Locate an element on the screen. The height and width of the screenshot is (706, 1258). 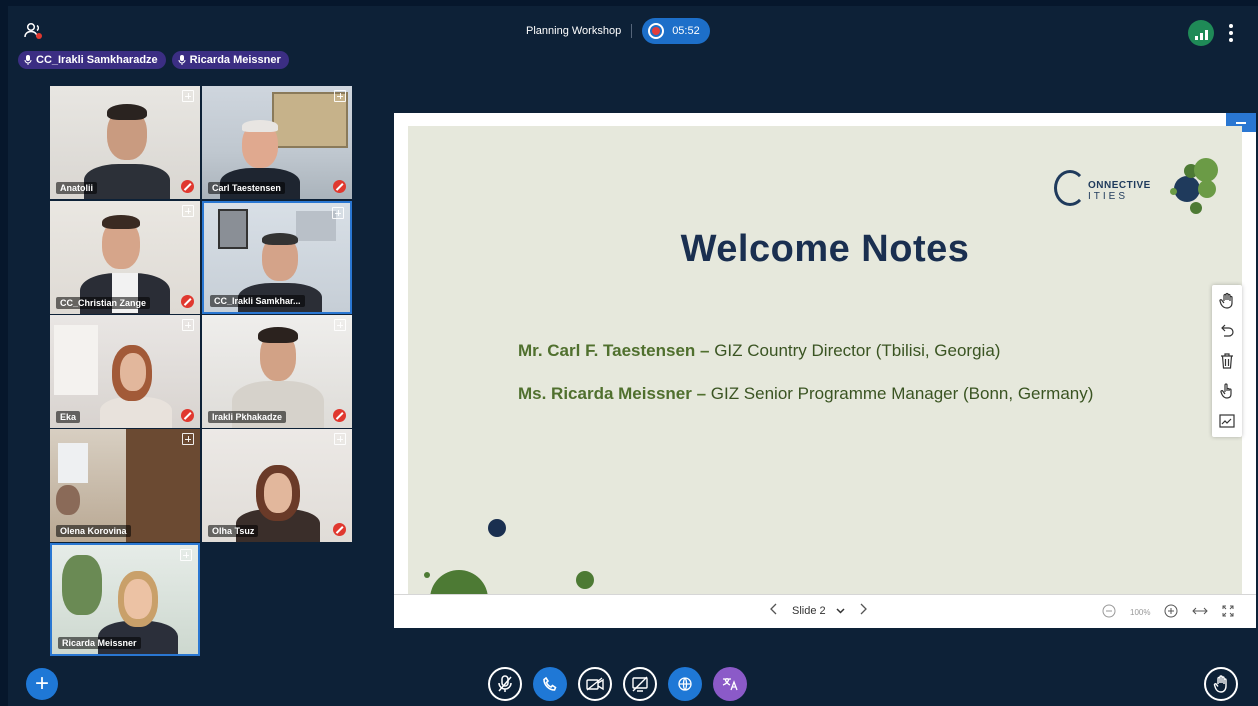
talking-indicators: CC_Irakli Samkharadze Ricarda Meissner is located at coordinates (153, 60).